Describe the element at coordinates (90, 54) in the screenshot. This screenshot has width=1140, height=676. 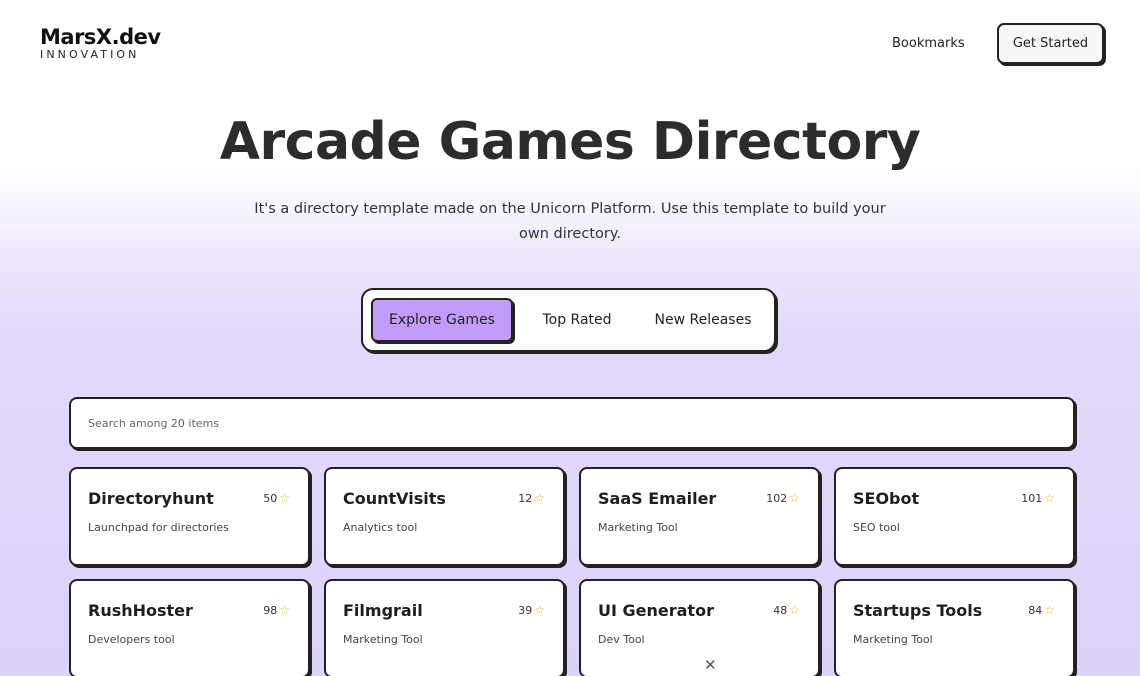
I see `logo-tagline: INNOVATION` at that location.